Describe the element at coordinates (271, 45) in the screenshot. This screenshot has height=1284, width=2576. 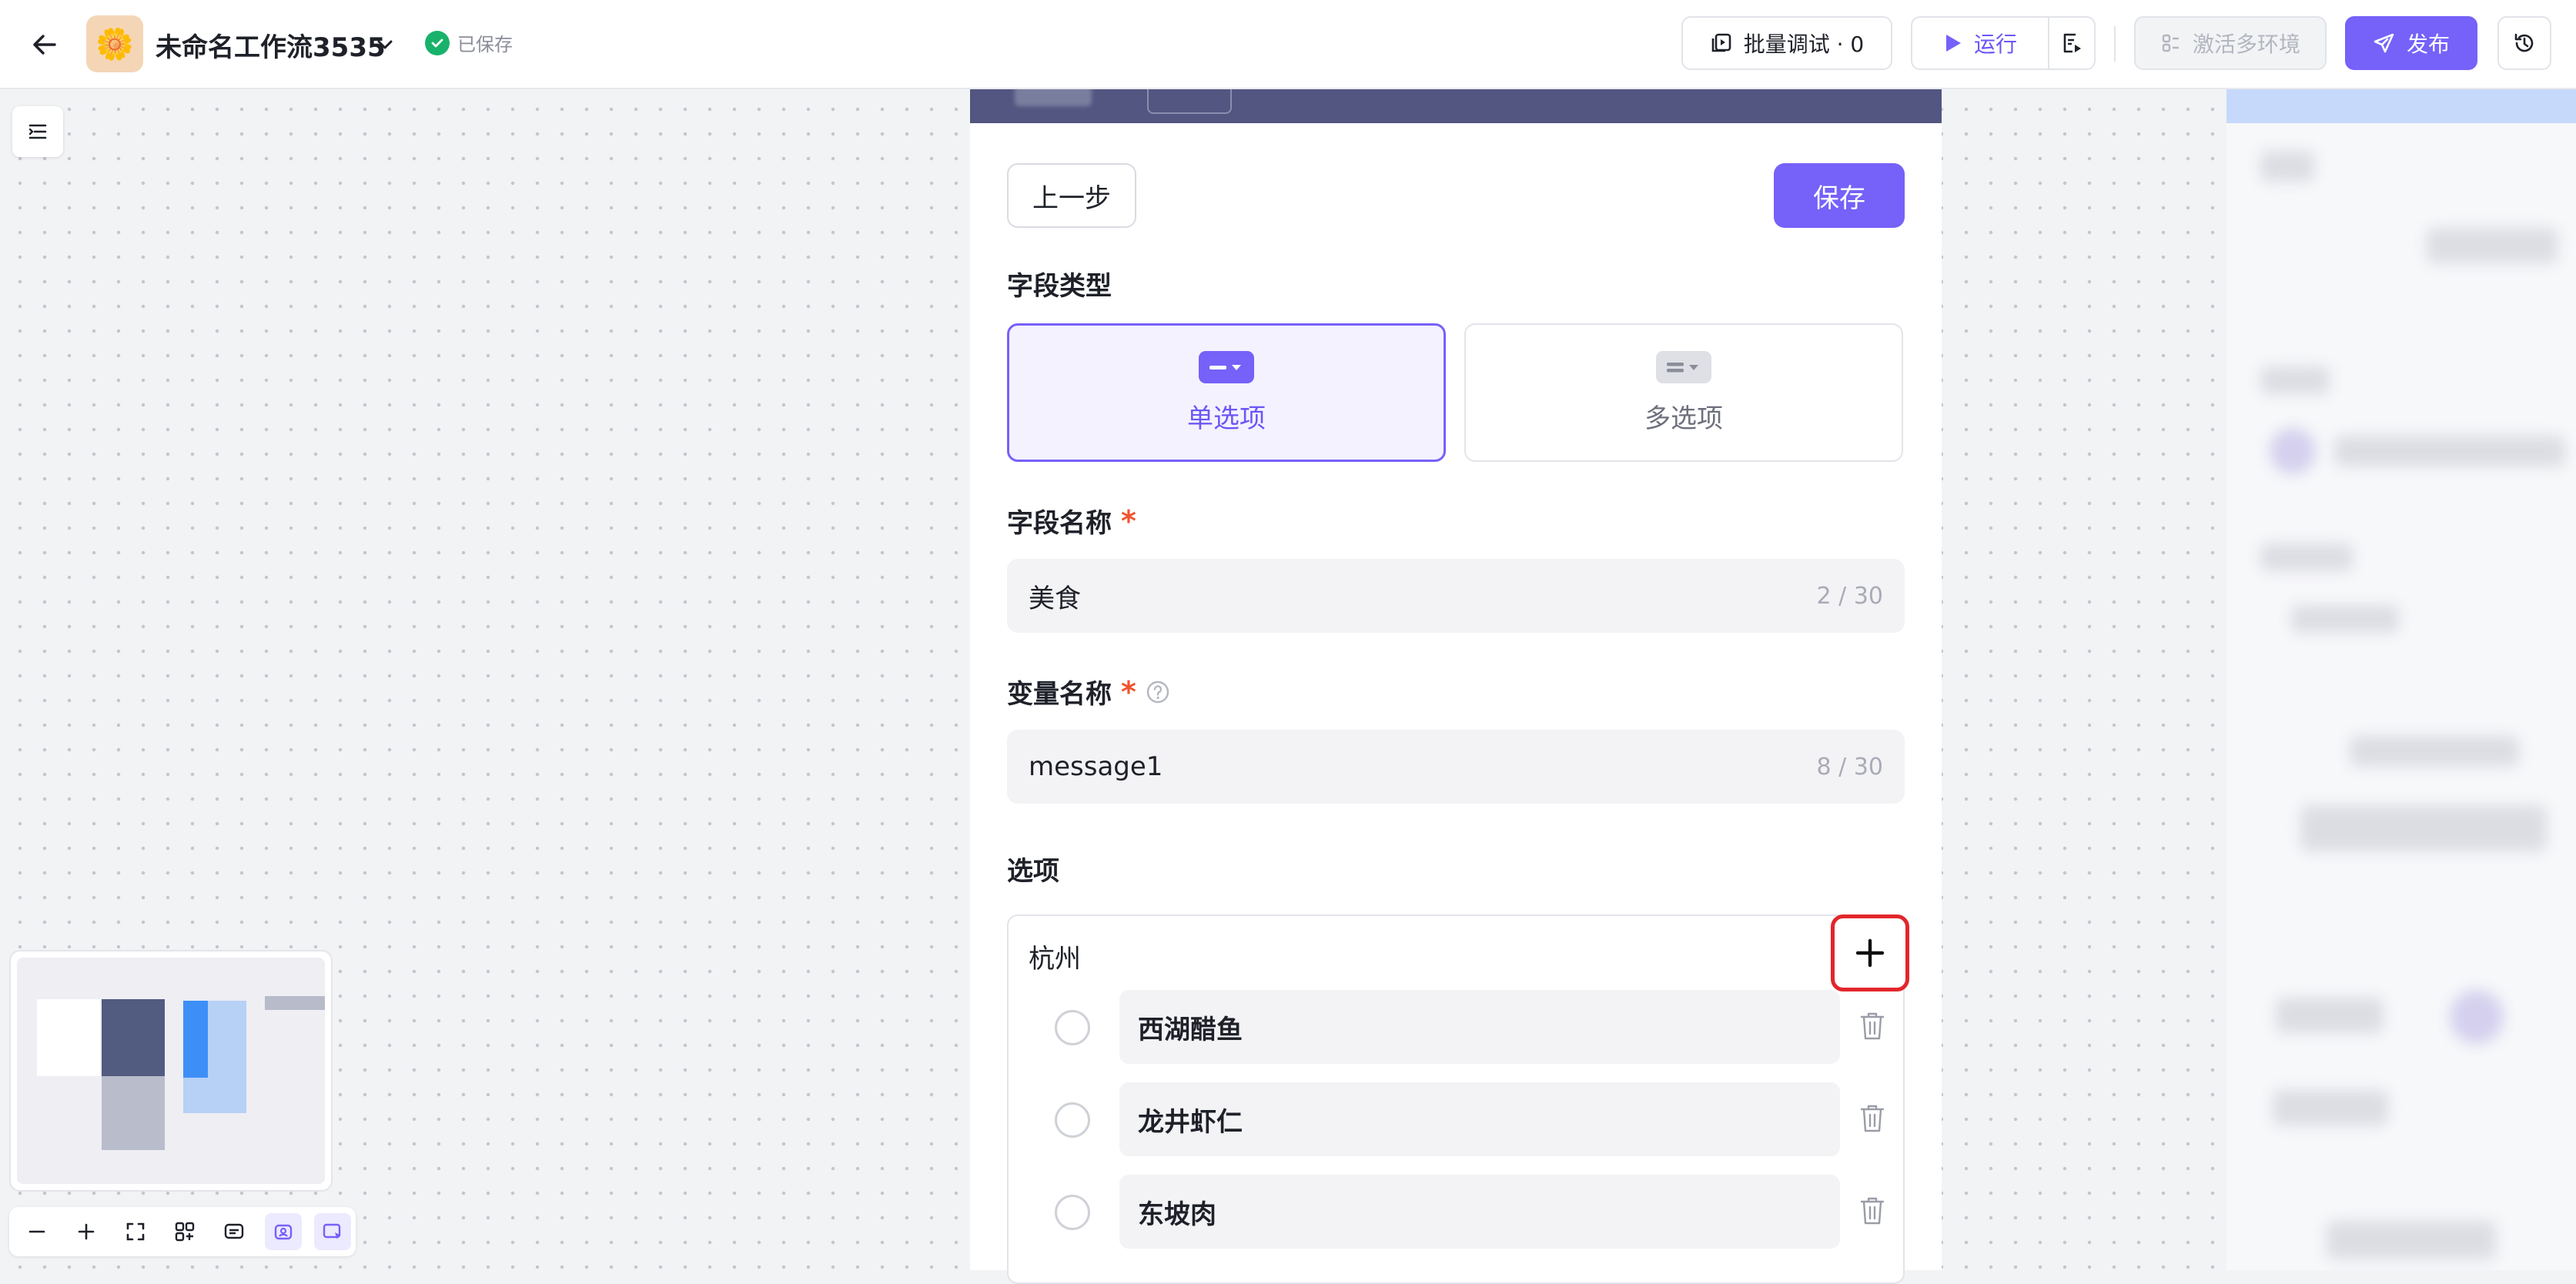
I see `workflow-title: 未命名工作流3535` at that location.